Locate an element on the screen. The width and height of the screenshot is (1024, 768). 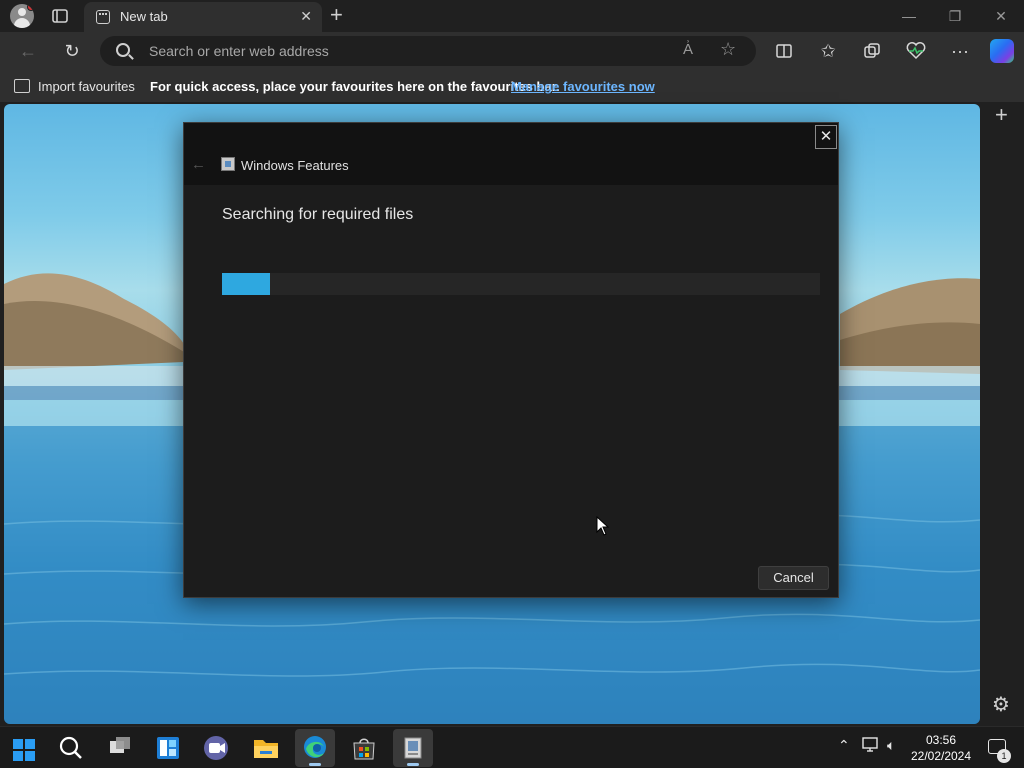
volume-muted-icon: 🔈︎ is located at coordinates (891, 745).